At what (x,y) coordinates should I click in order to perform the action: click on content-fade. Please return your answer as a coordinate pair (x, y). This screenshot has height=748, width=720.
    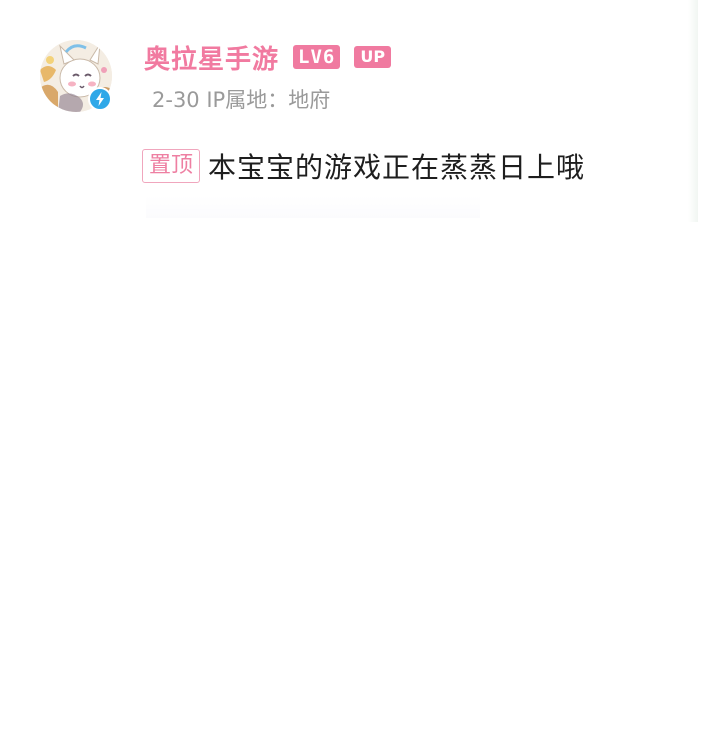
    Looking at the image, I should click on (313, 207).